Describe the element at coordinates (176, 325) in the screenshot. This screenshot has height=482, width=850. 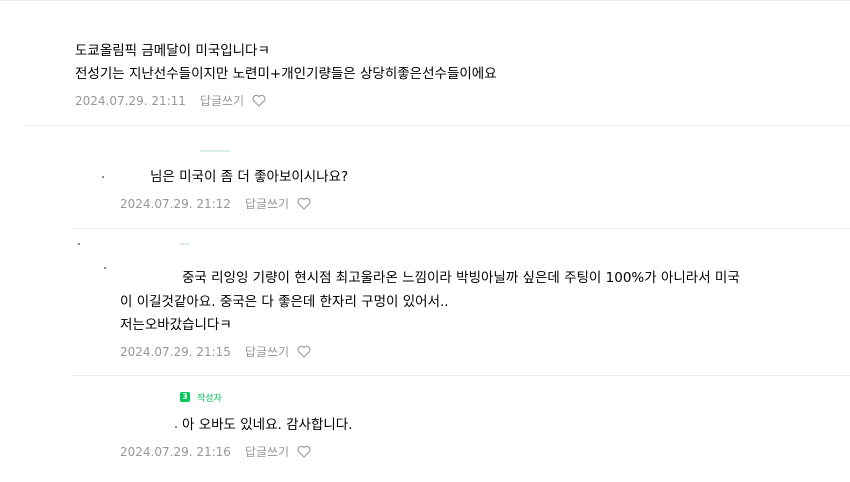
I see `comment-text-line: 저는오바갔습니다ㅋ` at that location.